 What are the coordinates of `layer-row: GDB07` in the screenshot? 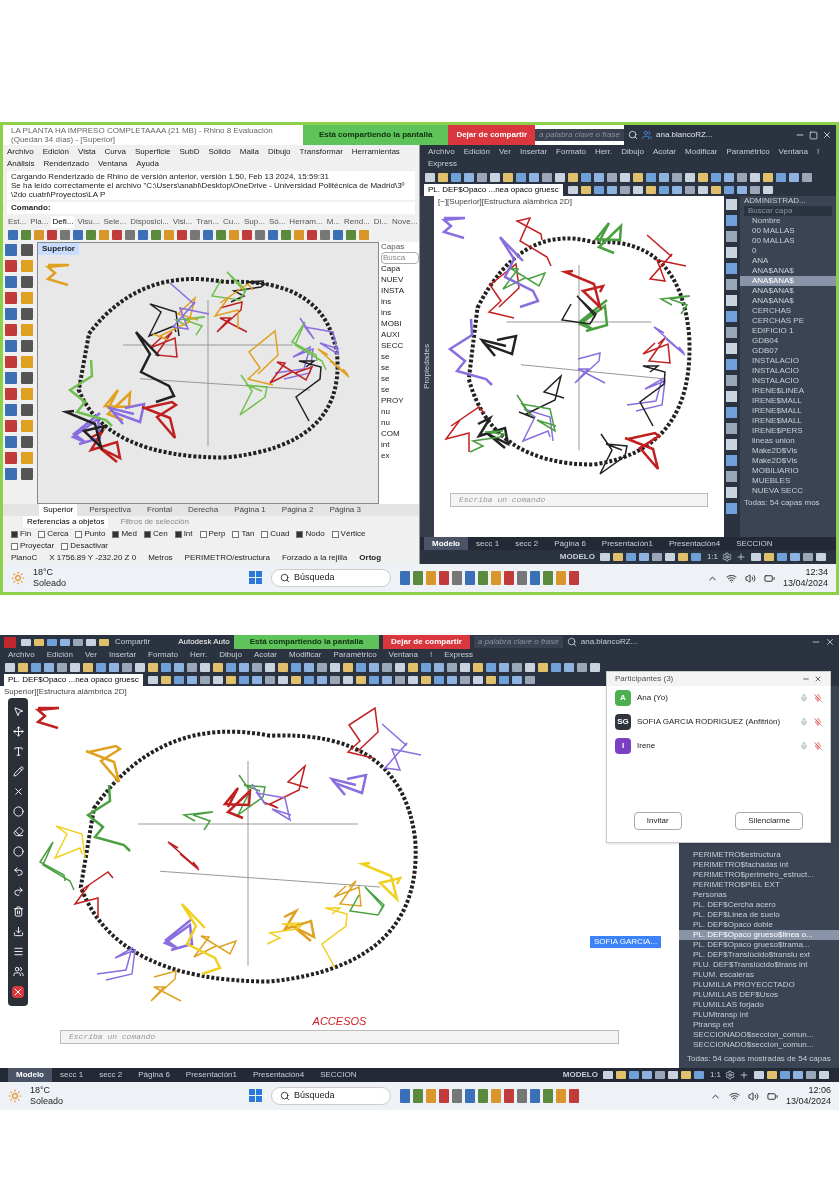 It's located at (788, 351).